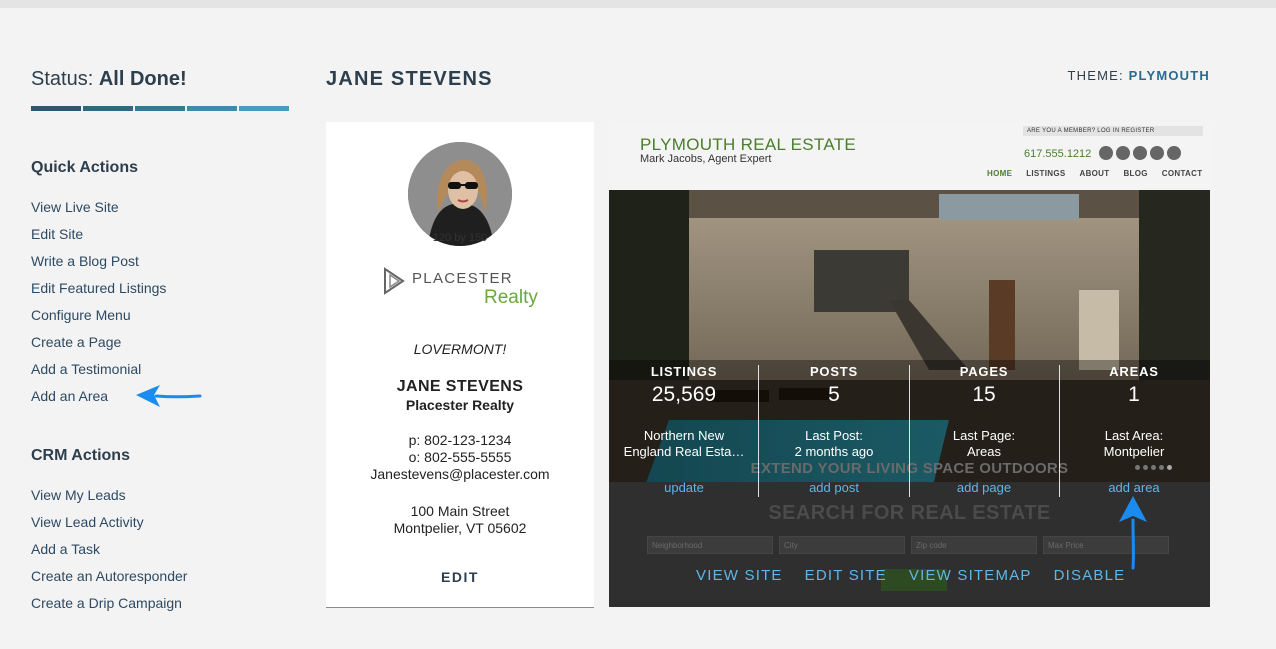  I want to click on preview-search-fields: Neighborhood City Zip code Max Price, so click(908, 545).